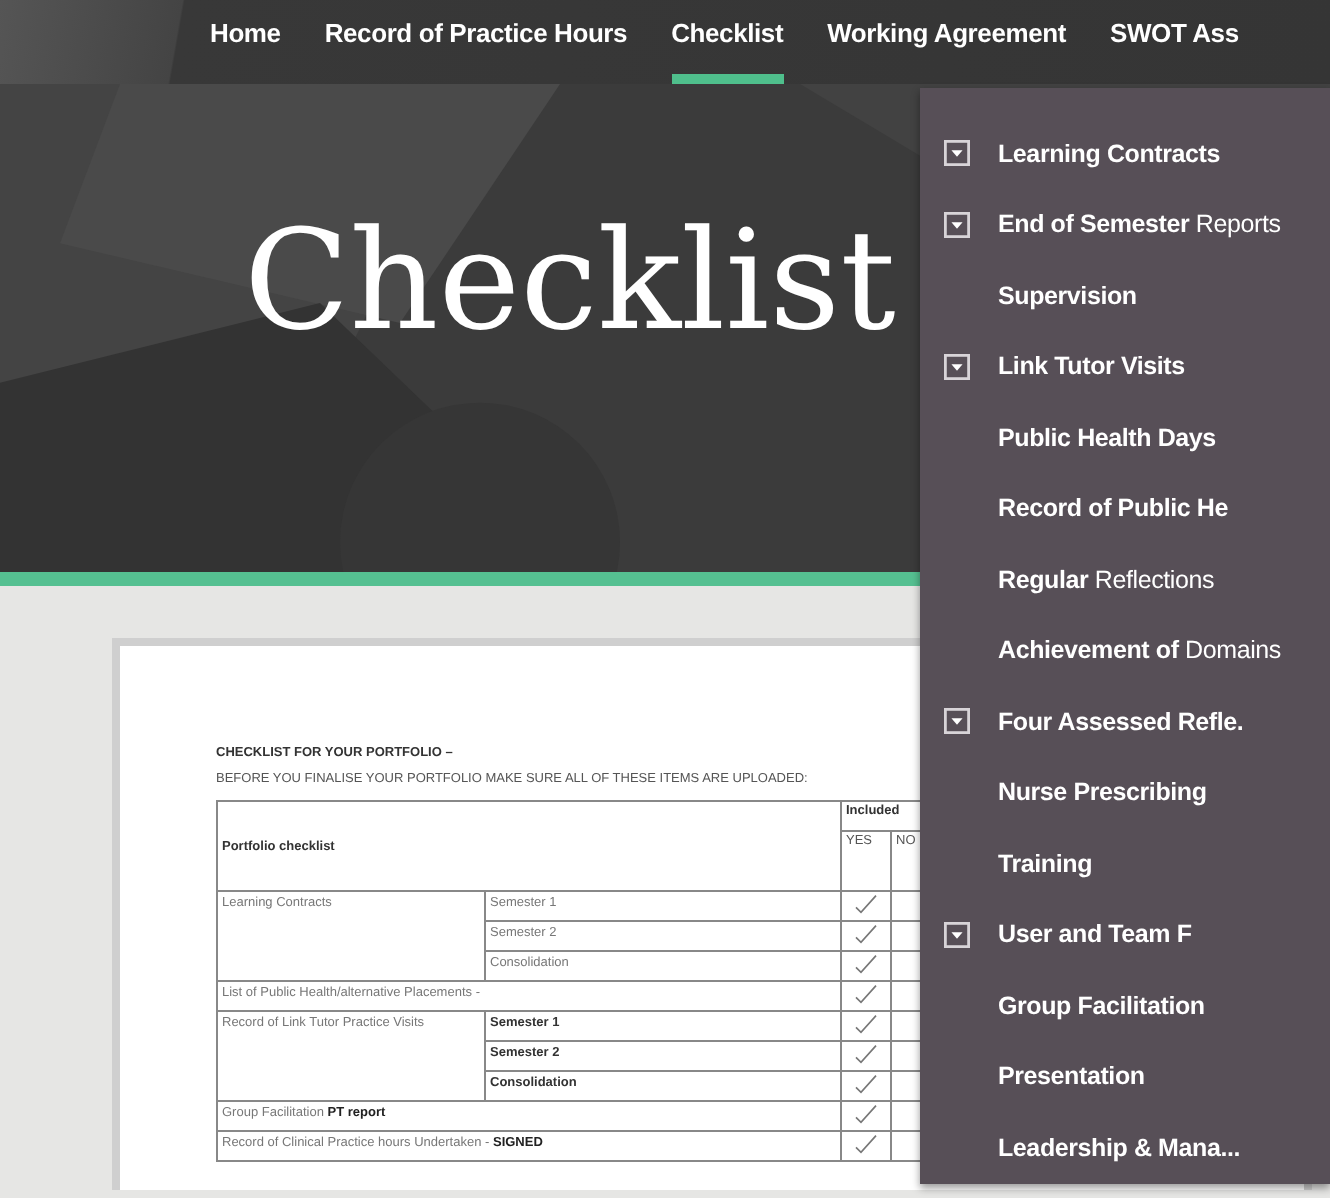 This screenshot has height=1198, width=1330. I want to click on menu-item: Achievement of Domains, so click(1125, 650).